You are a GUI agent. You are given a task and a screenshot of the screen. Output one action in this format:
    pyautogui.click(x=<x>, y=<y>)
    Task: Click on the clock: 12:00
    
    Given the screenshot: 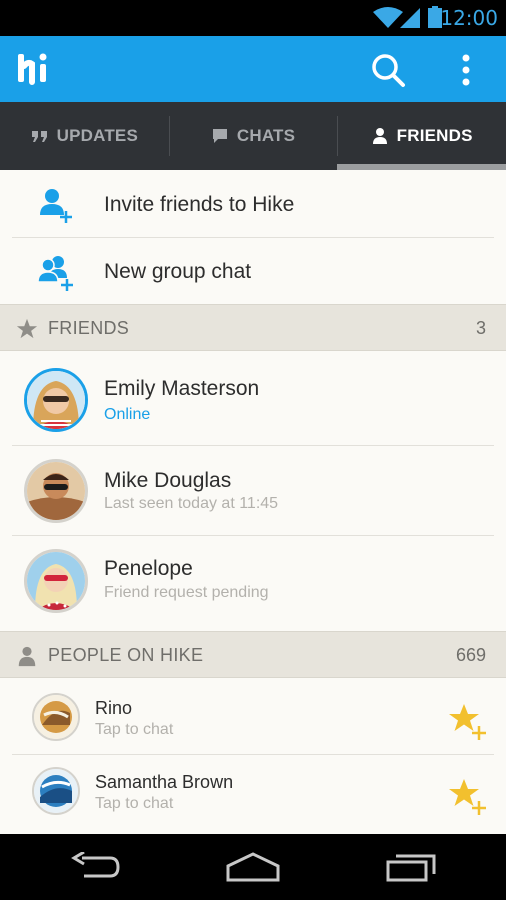 What is the action you would take?
    pyautogui.click(x=469, y=18)
    